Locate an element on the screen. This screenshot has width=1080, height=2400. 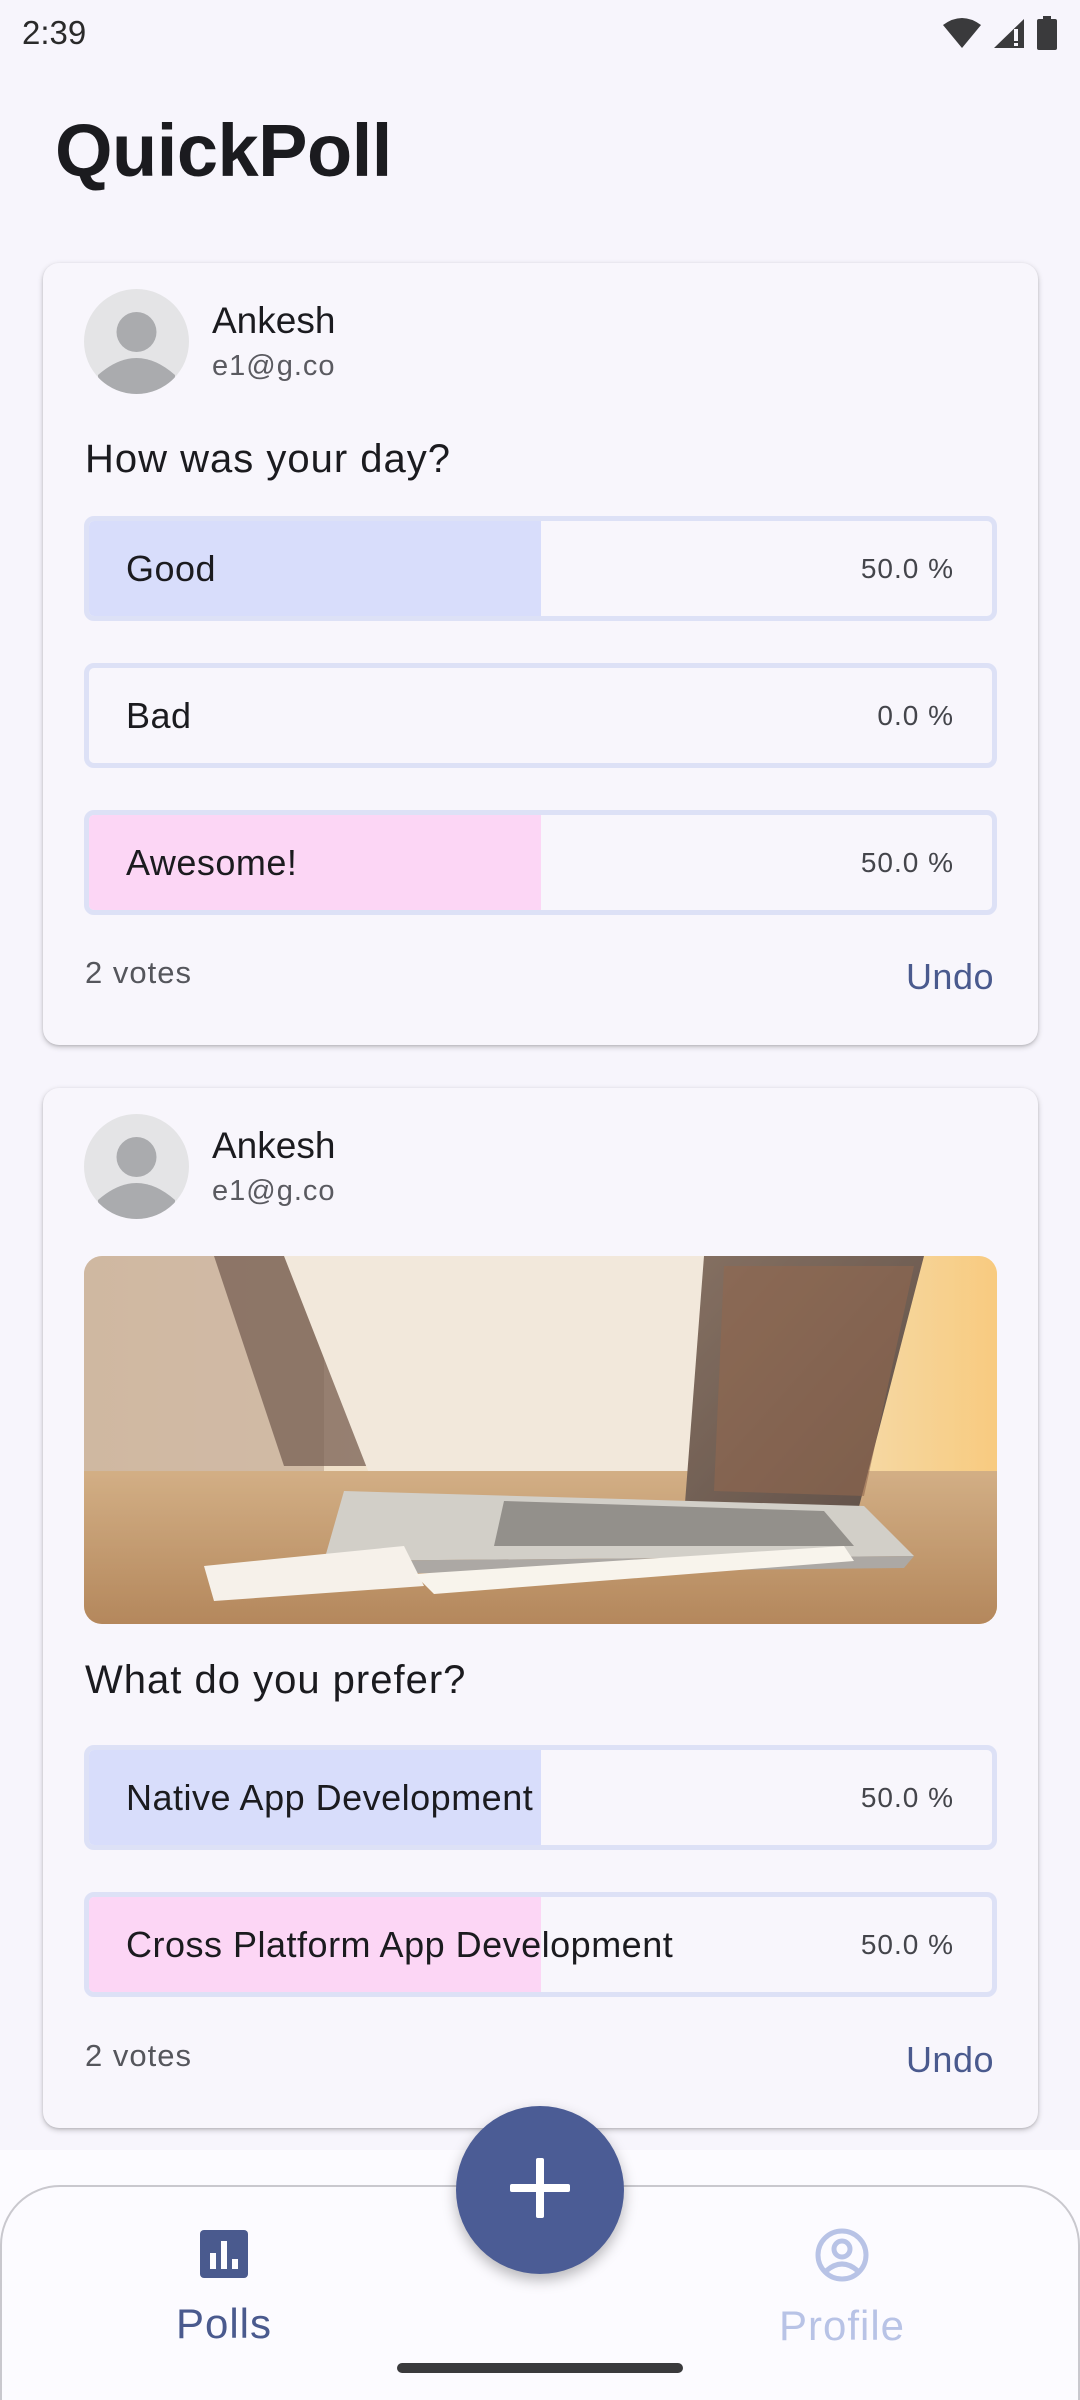
nav-item-profile: Profile is located at coordinates (842, 2288).